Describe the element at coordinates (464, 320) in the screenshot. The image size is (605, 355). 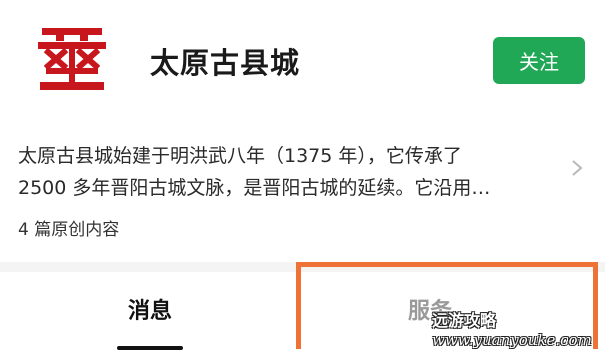
I see `watermark-title: 远游攻略` at that location.